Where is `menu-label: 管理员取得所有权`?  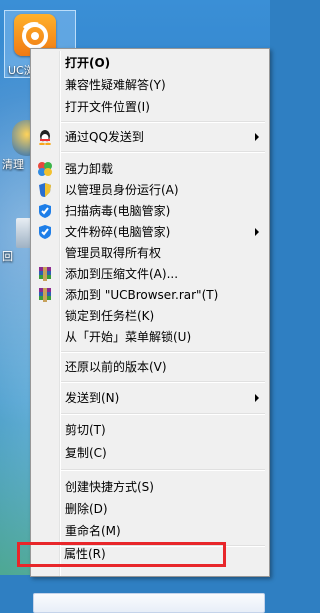 menu-label: 管理员取得所有权 is located at coordinates (113, 253).